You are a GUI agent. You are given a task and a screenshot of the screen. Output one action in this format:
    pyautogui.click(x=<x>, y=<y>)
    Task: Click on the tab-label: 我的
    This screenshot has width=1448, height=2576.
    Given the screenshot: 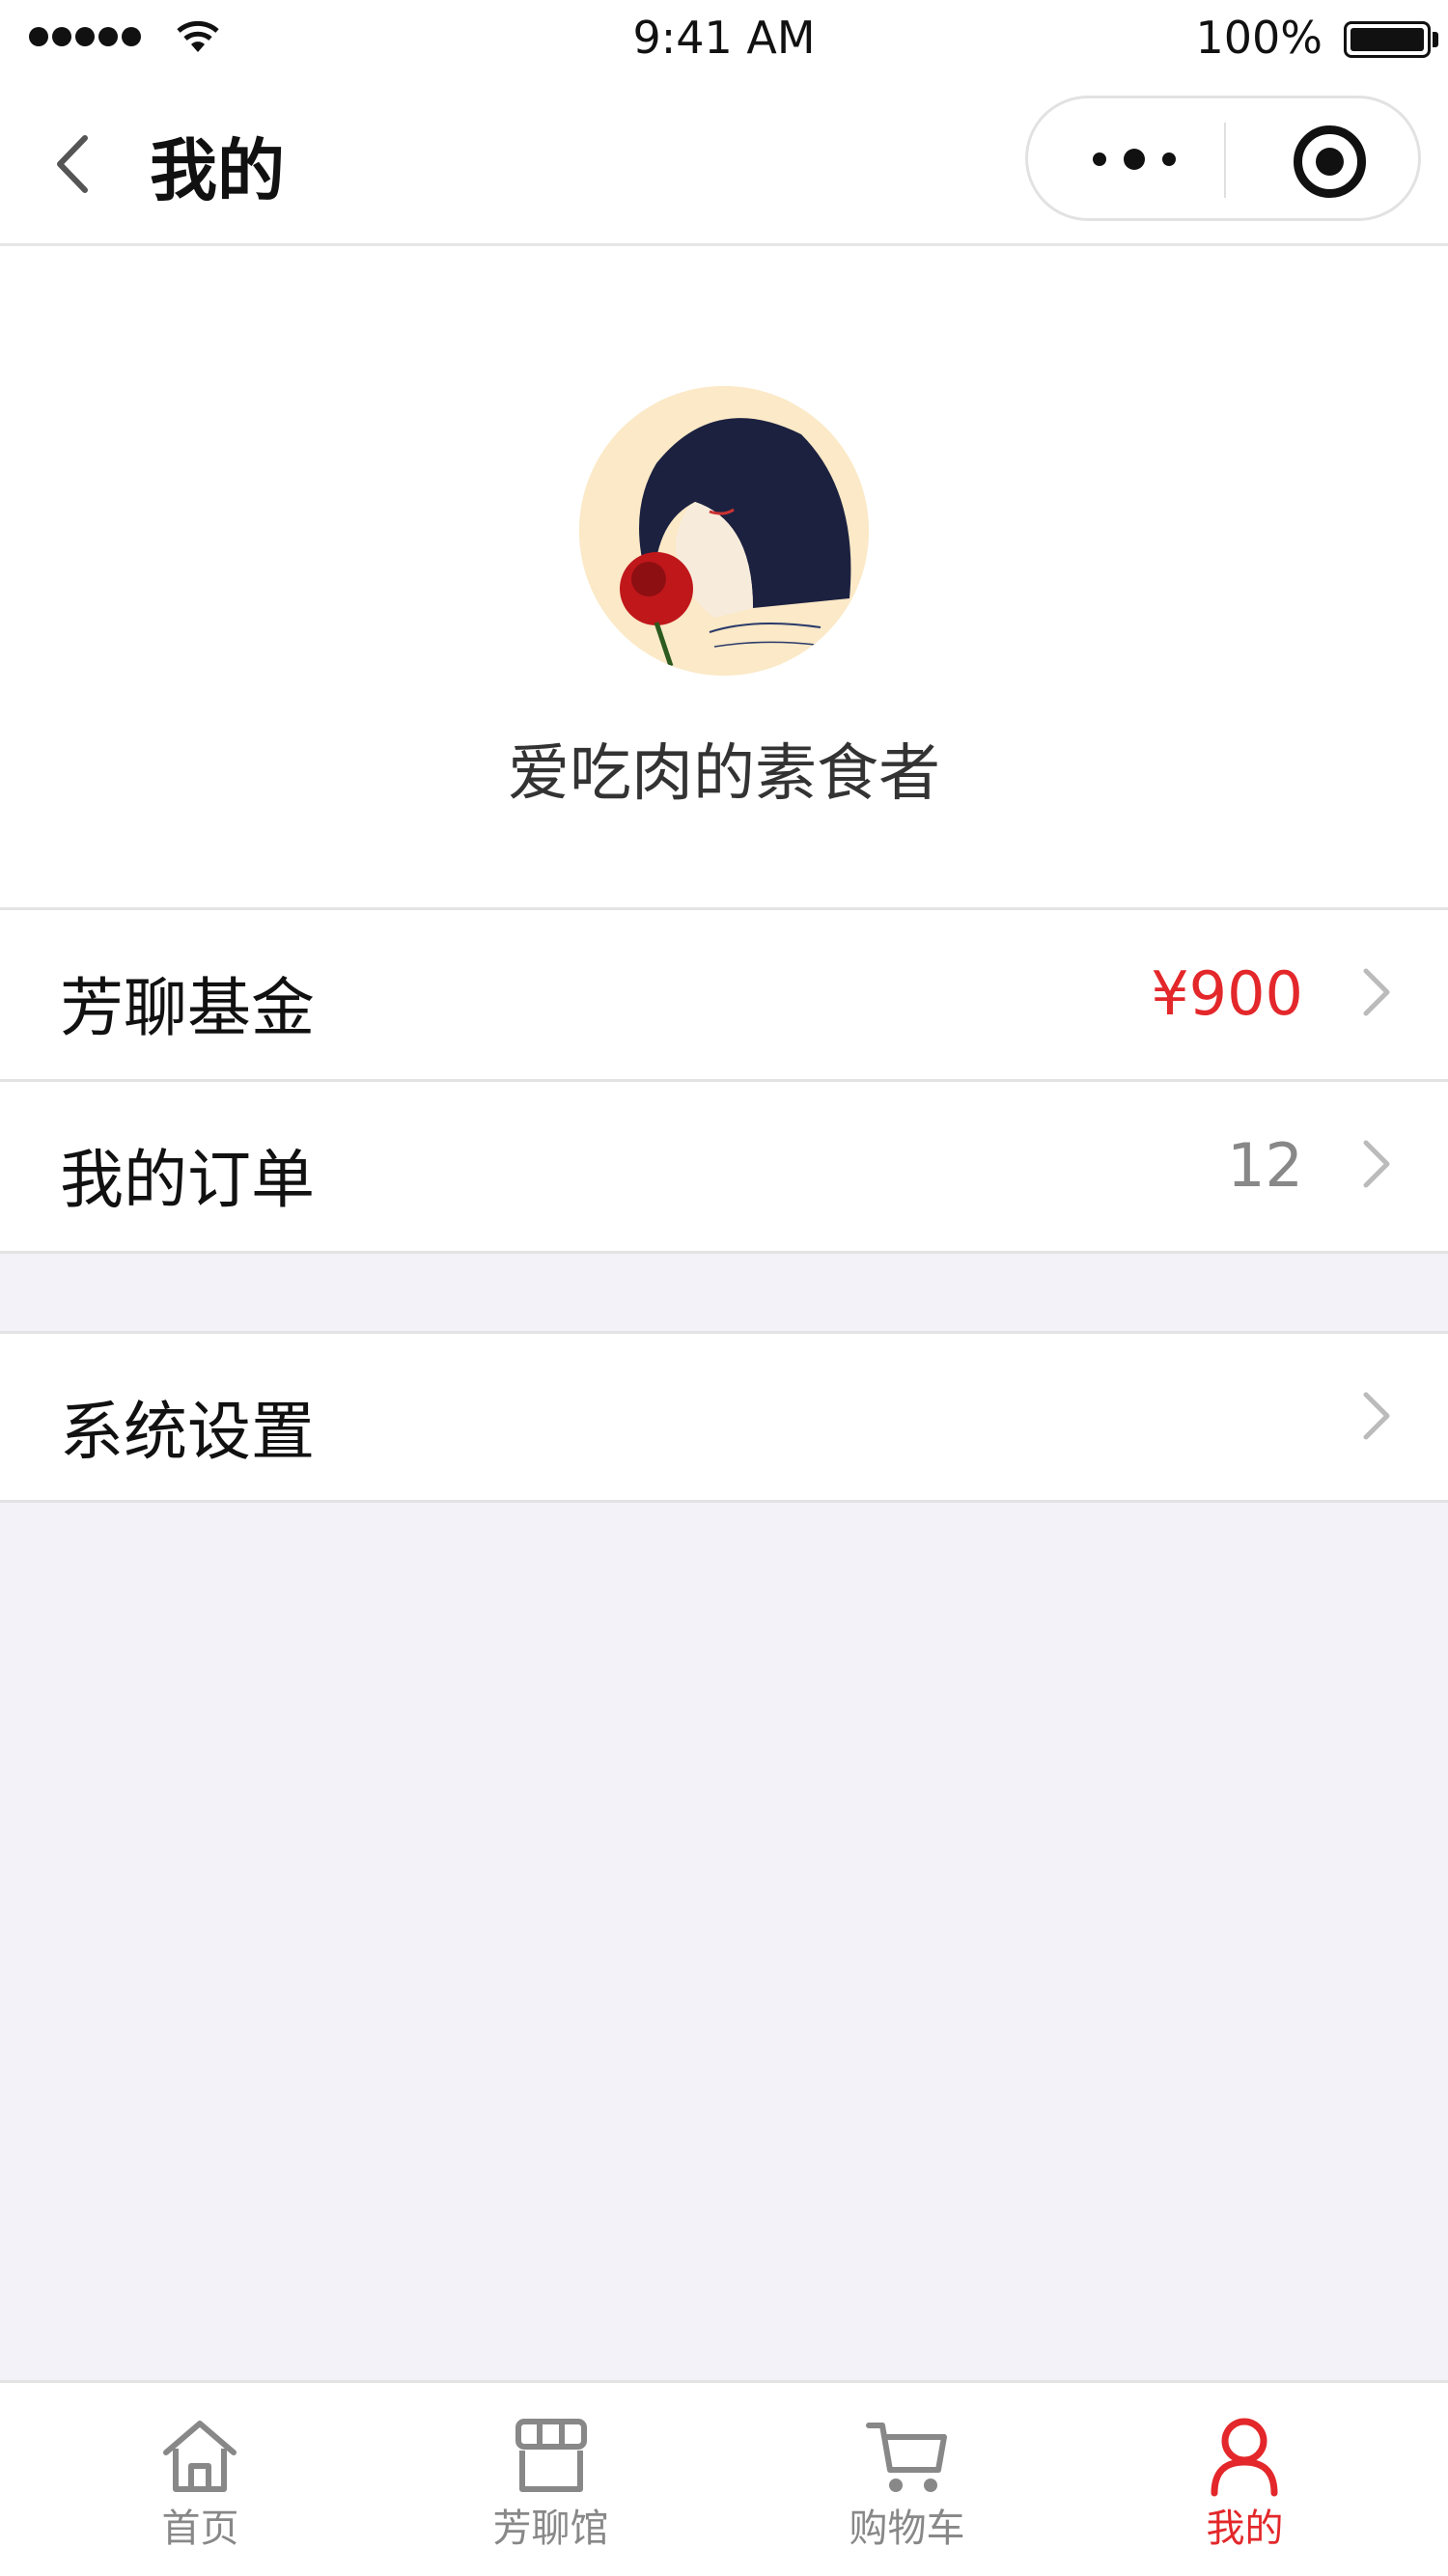 What is the action you would take?
    pyautogui.click(x=1245, y=2529)
    